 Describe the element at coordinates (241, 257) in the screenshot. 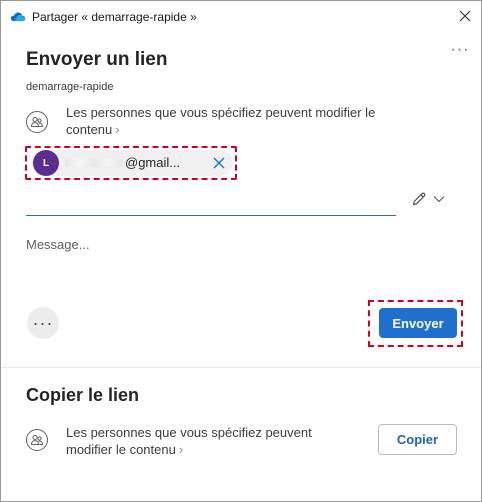

I see `message-input` at that location.